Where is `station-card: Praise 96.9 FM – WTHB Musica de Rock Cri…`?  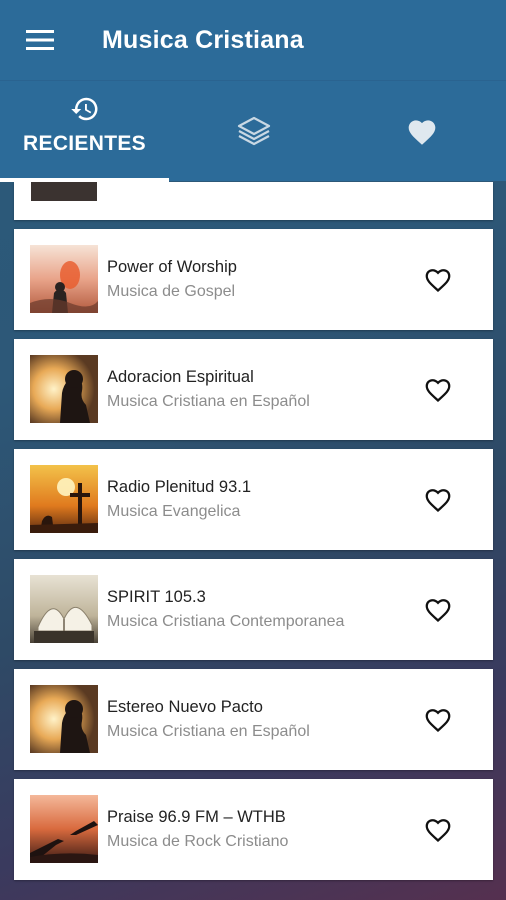 station-card: Praise 96.9 FM – WTHB Musica de Rock Cri… is located at coordinates (253, 829).